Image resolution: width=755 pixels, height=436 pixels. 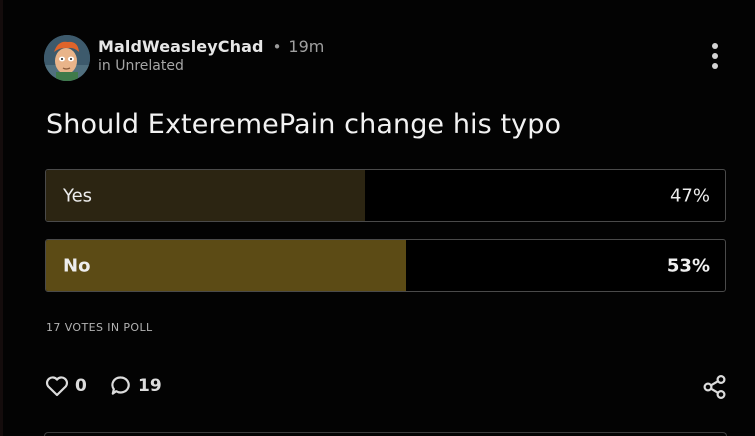 I want to click on left-rail, so click(x=1, y=218).